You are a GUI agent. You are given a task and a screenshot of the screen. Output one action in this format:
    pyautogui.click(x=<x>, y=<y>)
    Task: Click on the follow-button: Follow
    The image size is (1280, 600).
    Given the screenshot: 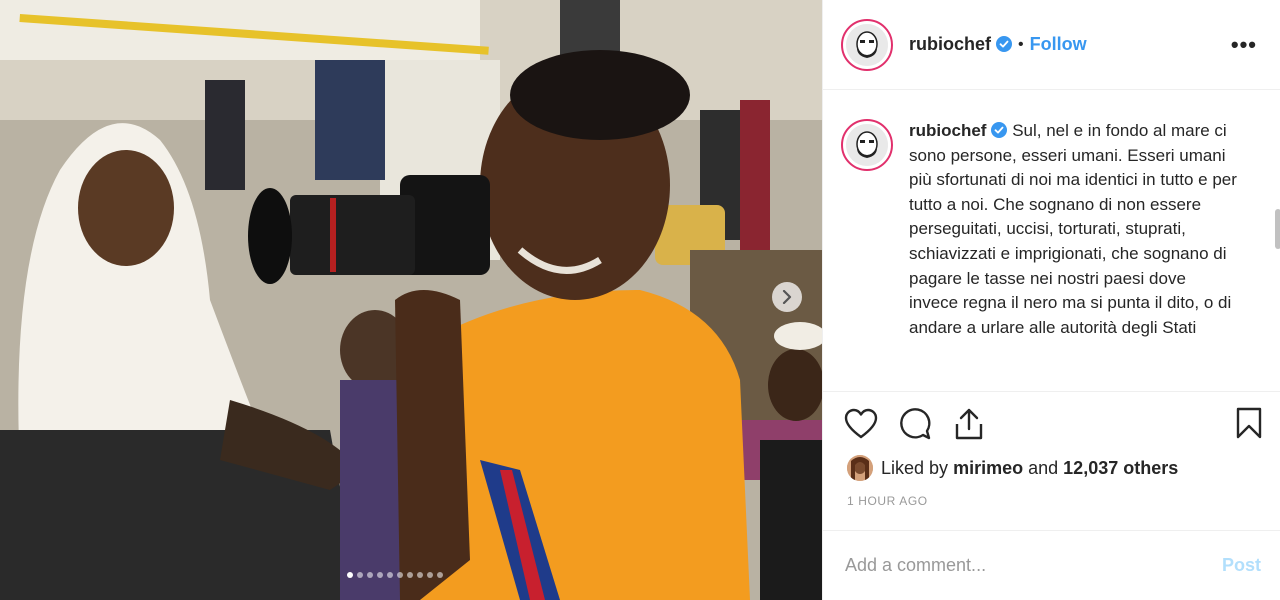 What is the action you would take?
    pyautogui.click(x=1058, y=44)
    